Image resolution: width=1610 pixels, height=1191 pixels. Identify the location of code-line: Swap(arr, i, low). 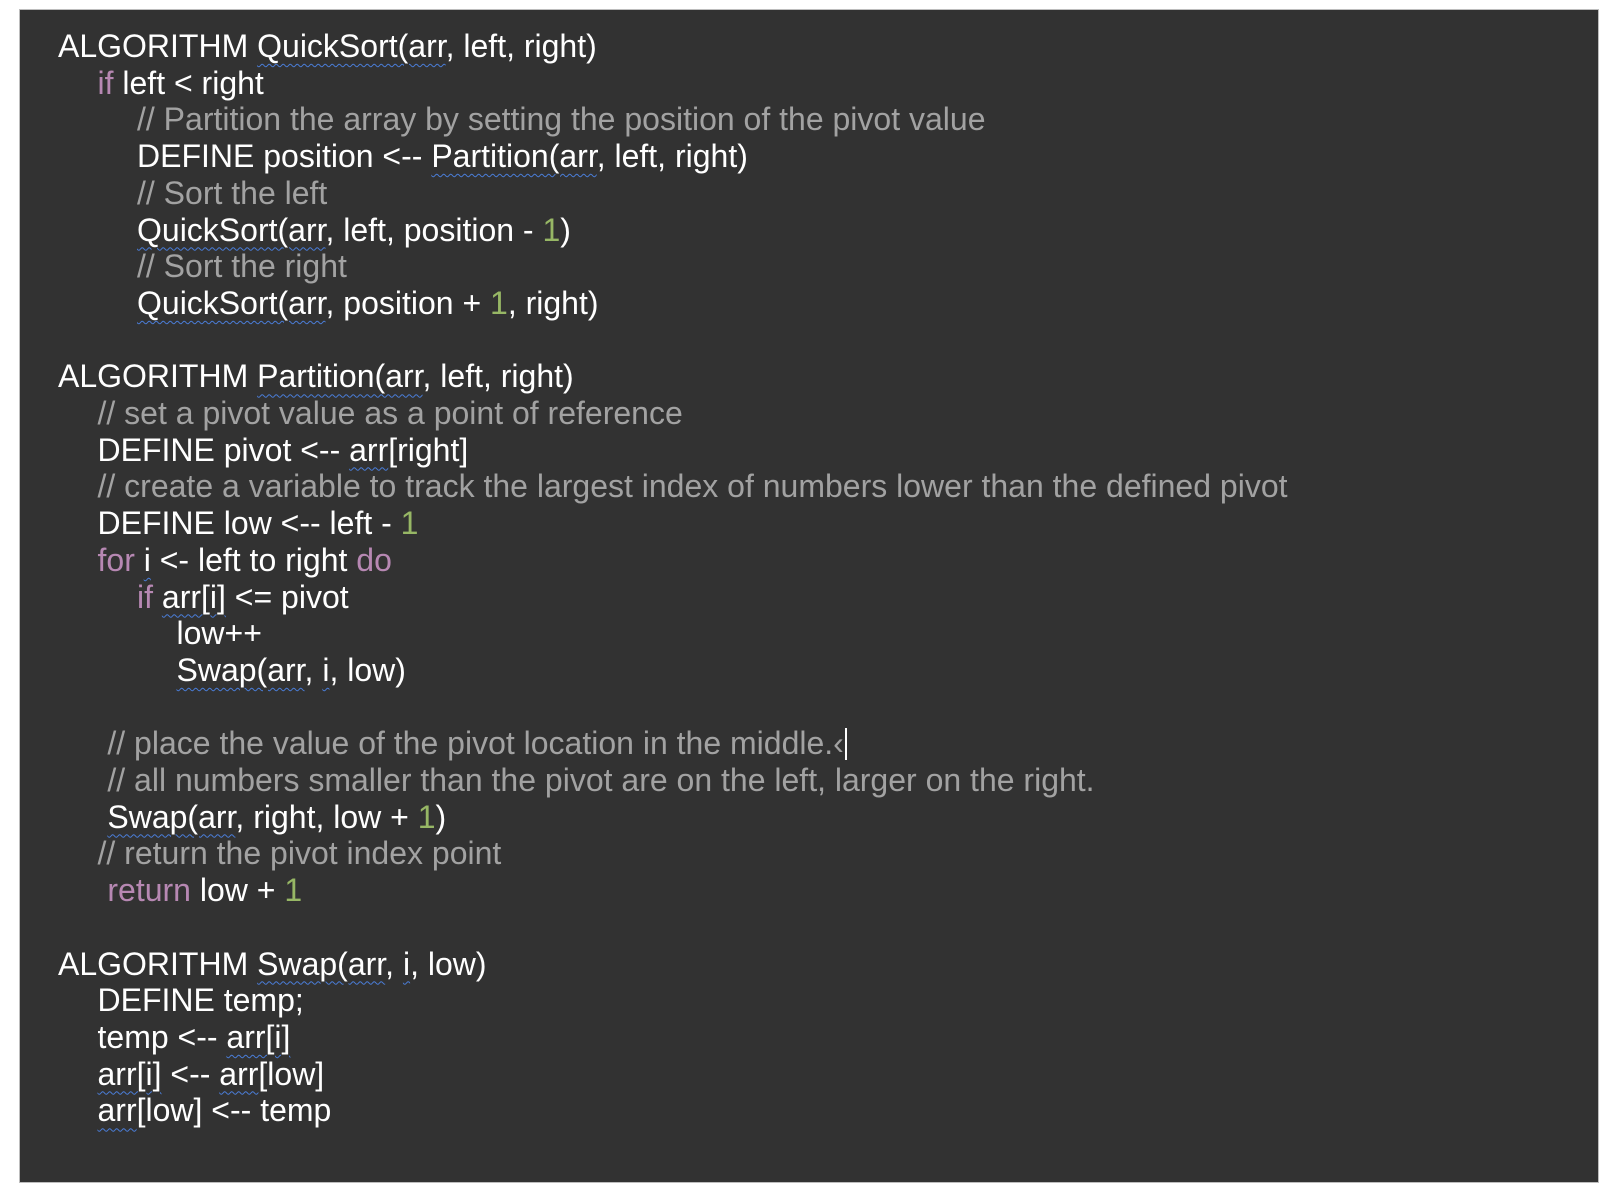
(291, 670).